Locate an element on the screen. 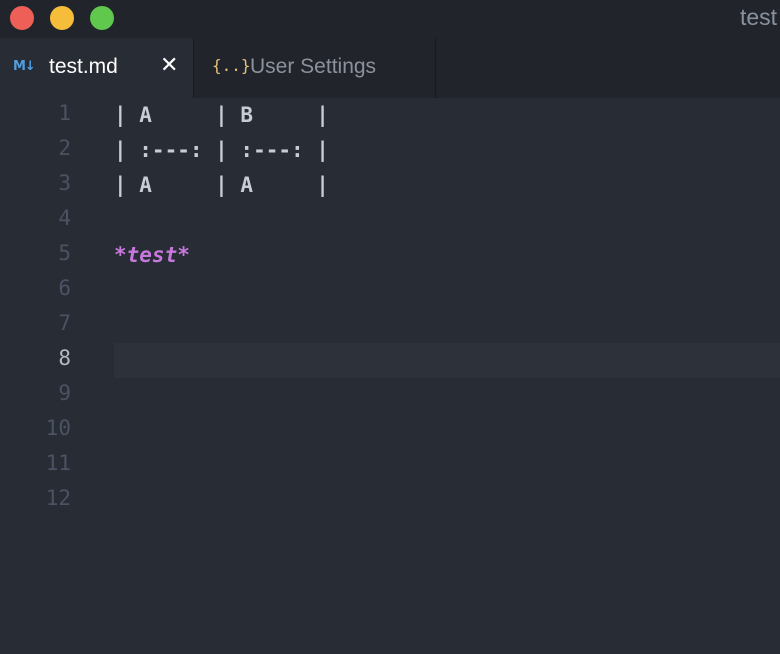  tab-bar: M↓ test.md ✕ {..} User Settings is located at coordinates (390, 68).